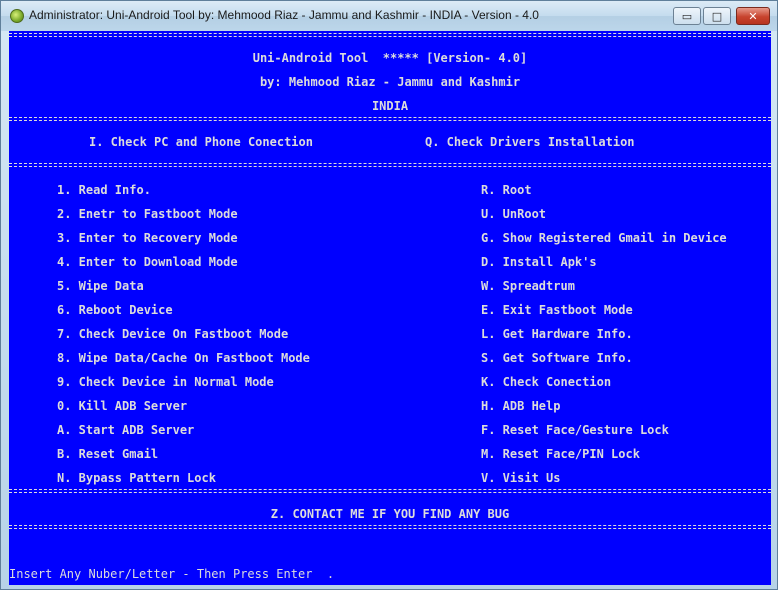  Describe the element at coordinates (136, 478) in the screenshot. I see `menu-left-item-12: N. Bypass Pattern Lock` at that location.